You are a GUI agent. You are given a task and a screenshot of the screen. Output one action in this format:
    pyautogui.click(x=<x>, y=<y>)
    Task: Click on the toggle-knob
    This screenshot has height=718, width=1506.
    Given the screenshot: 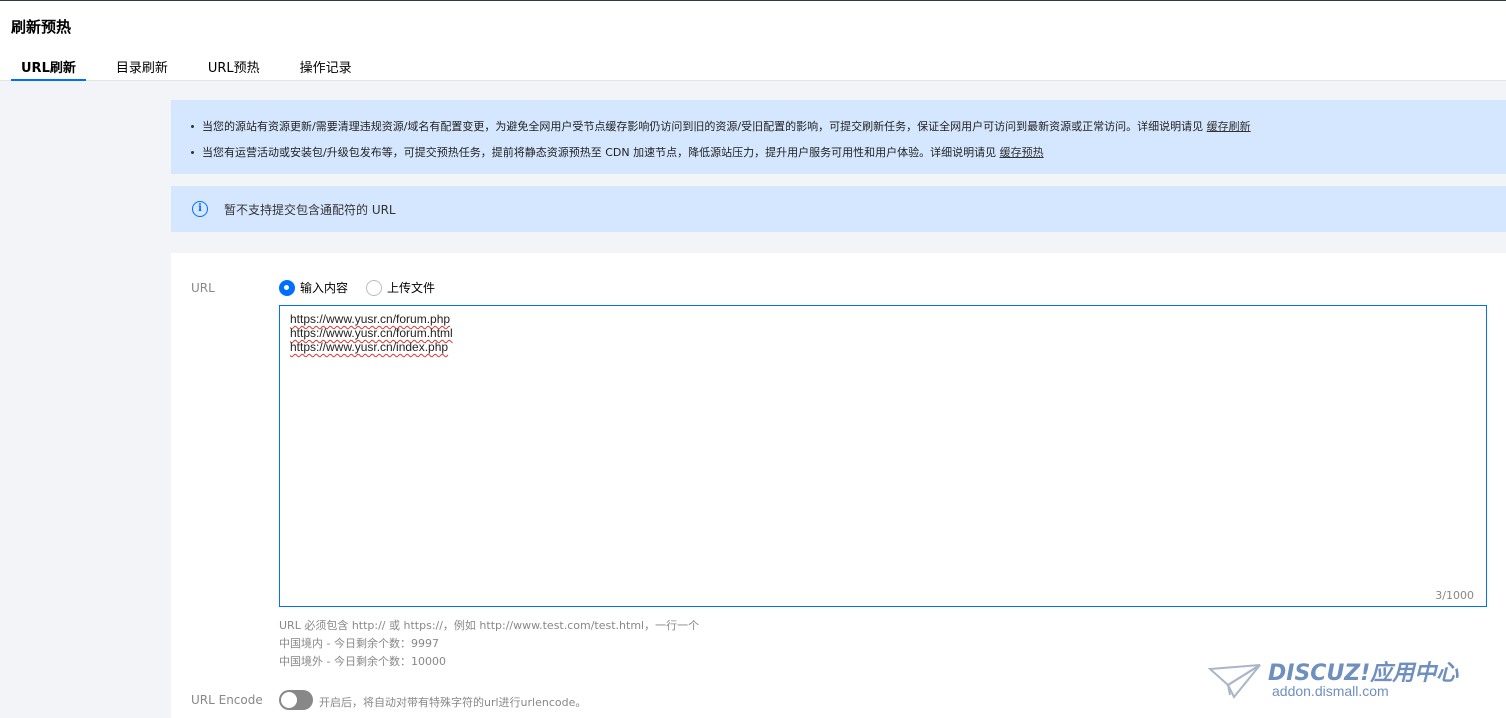 What is the action you would take?
    pyautogui.click(x=289, y=700)
    